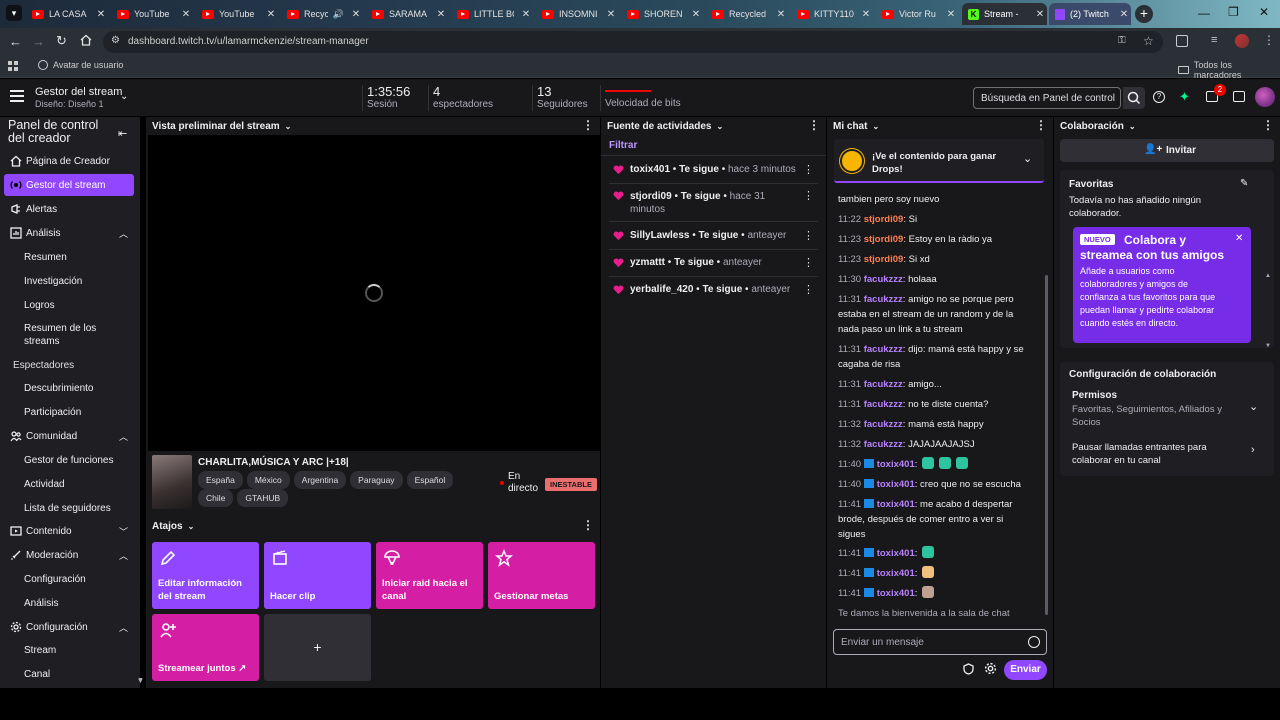 The width and height of the screenshot is (1280, 720). What do you see at coordinates (70, 627) in the screenshot?
I see `sidebar-item-settings: Configuración ︿` at bounding box center [70, 627].